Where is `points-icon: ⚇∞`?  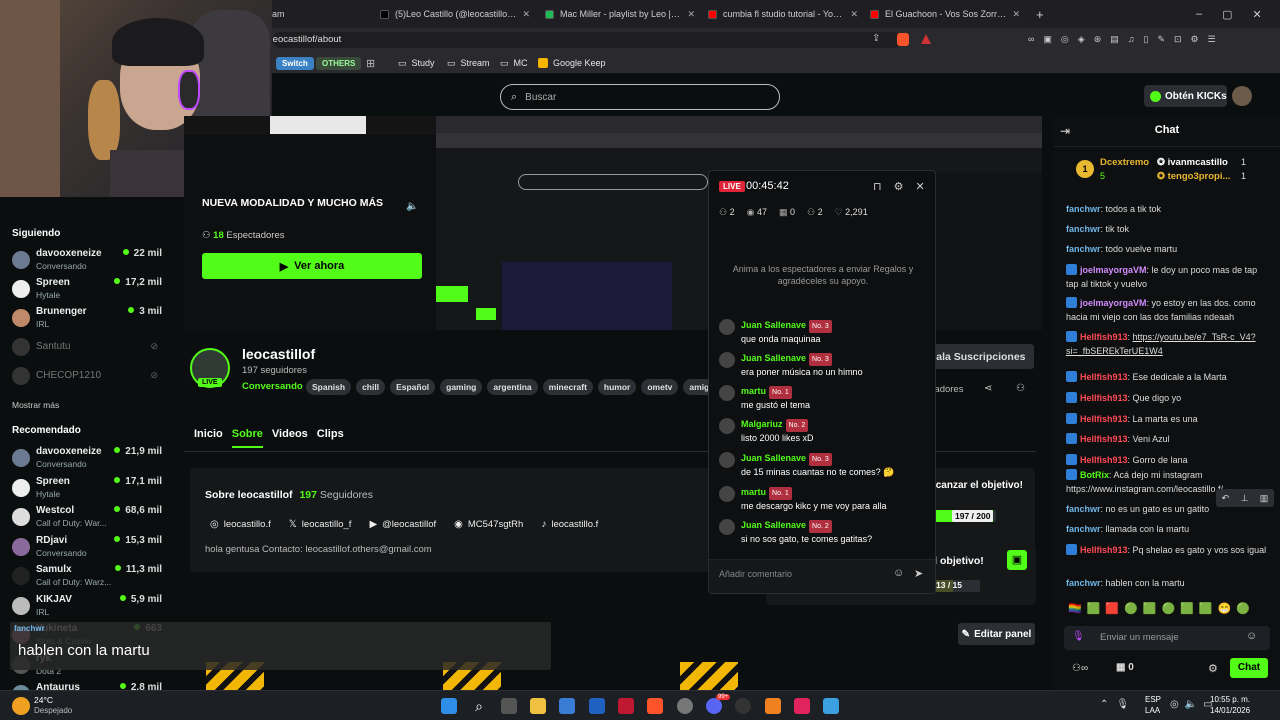 points-icon: ⚇∞ is located at coordinates (1080, 668).